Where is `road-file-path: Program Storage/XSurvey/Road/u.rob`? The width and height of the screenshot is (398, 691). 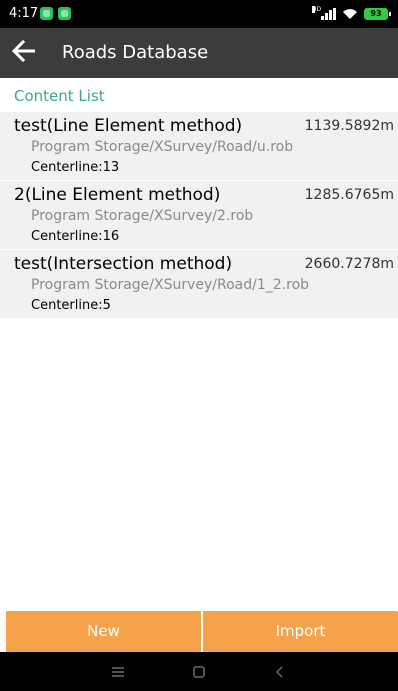
road-file-path: Program Storage/XSurvey/Road/u.rob is located at coordinates (162, 147).